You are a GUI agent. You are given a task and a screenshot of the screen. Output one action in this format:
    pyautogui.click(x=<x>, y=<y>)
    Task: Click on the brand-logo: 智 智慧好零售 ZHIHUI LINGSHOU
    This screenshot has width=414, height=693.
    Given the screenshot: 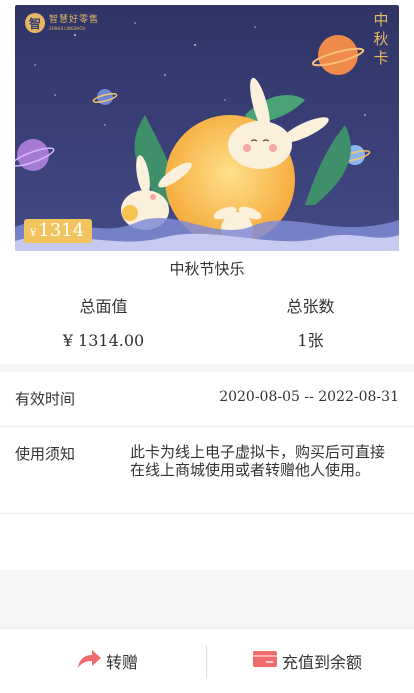 What is the action you would take?
    pyautogui.click(x=62, y=23)
    